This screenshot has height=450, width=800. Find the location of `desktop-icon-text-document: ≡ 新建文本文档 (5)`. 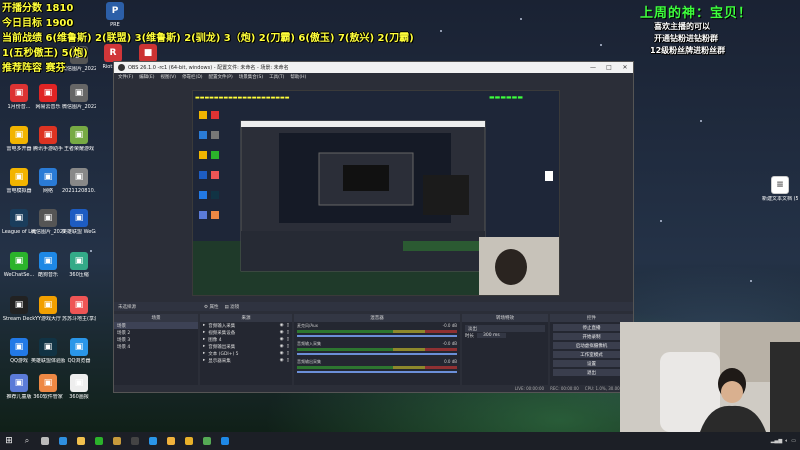

desktop-icon-text-document: ≡ 新建文本文档 (5) is located at coordinates (780, 189).